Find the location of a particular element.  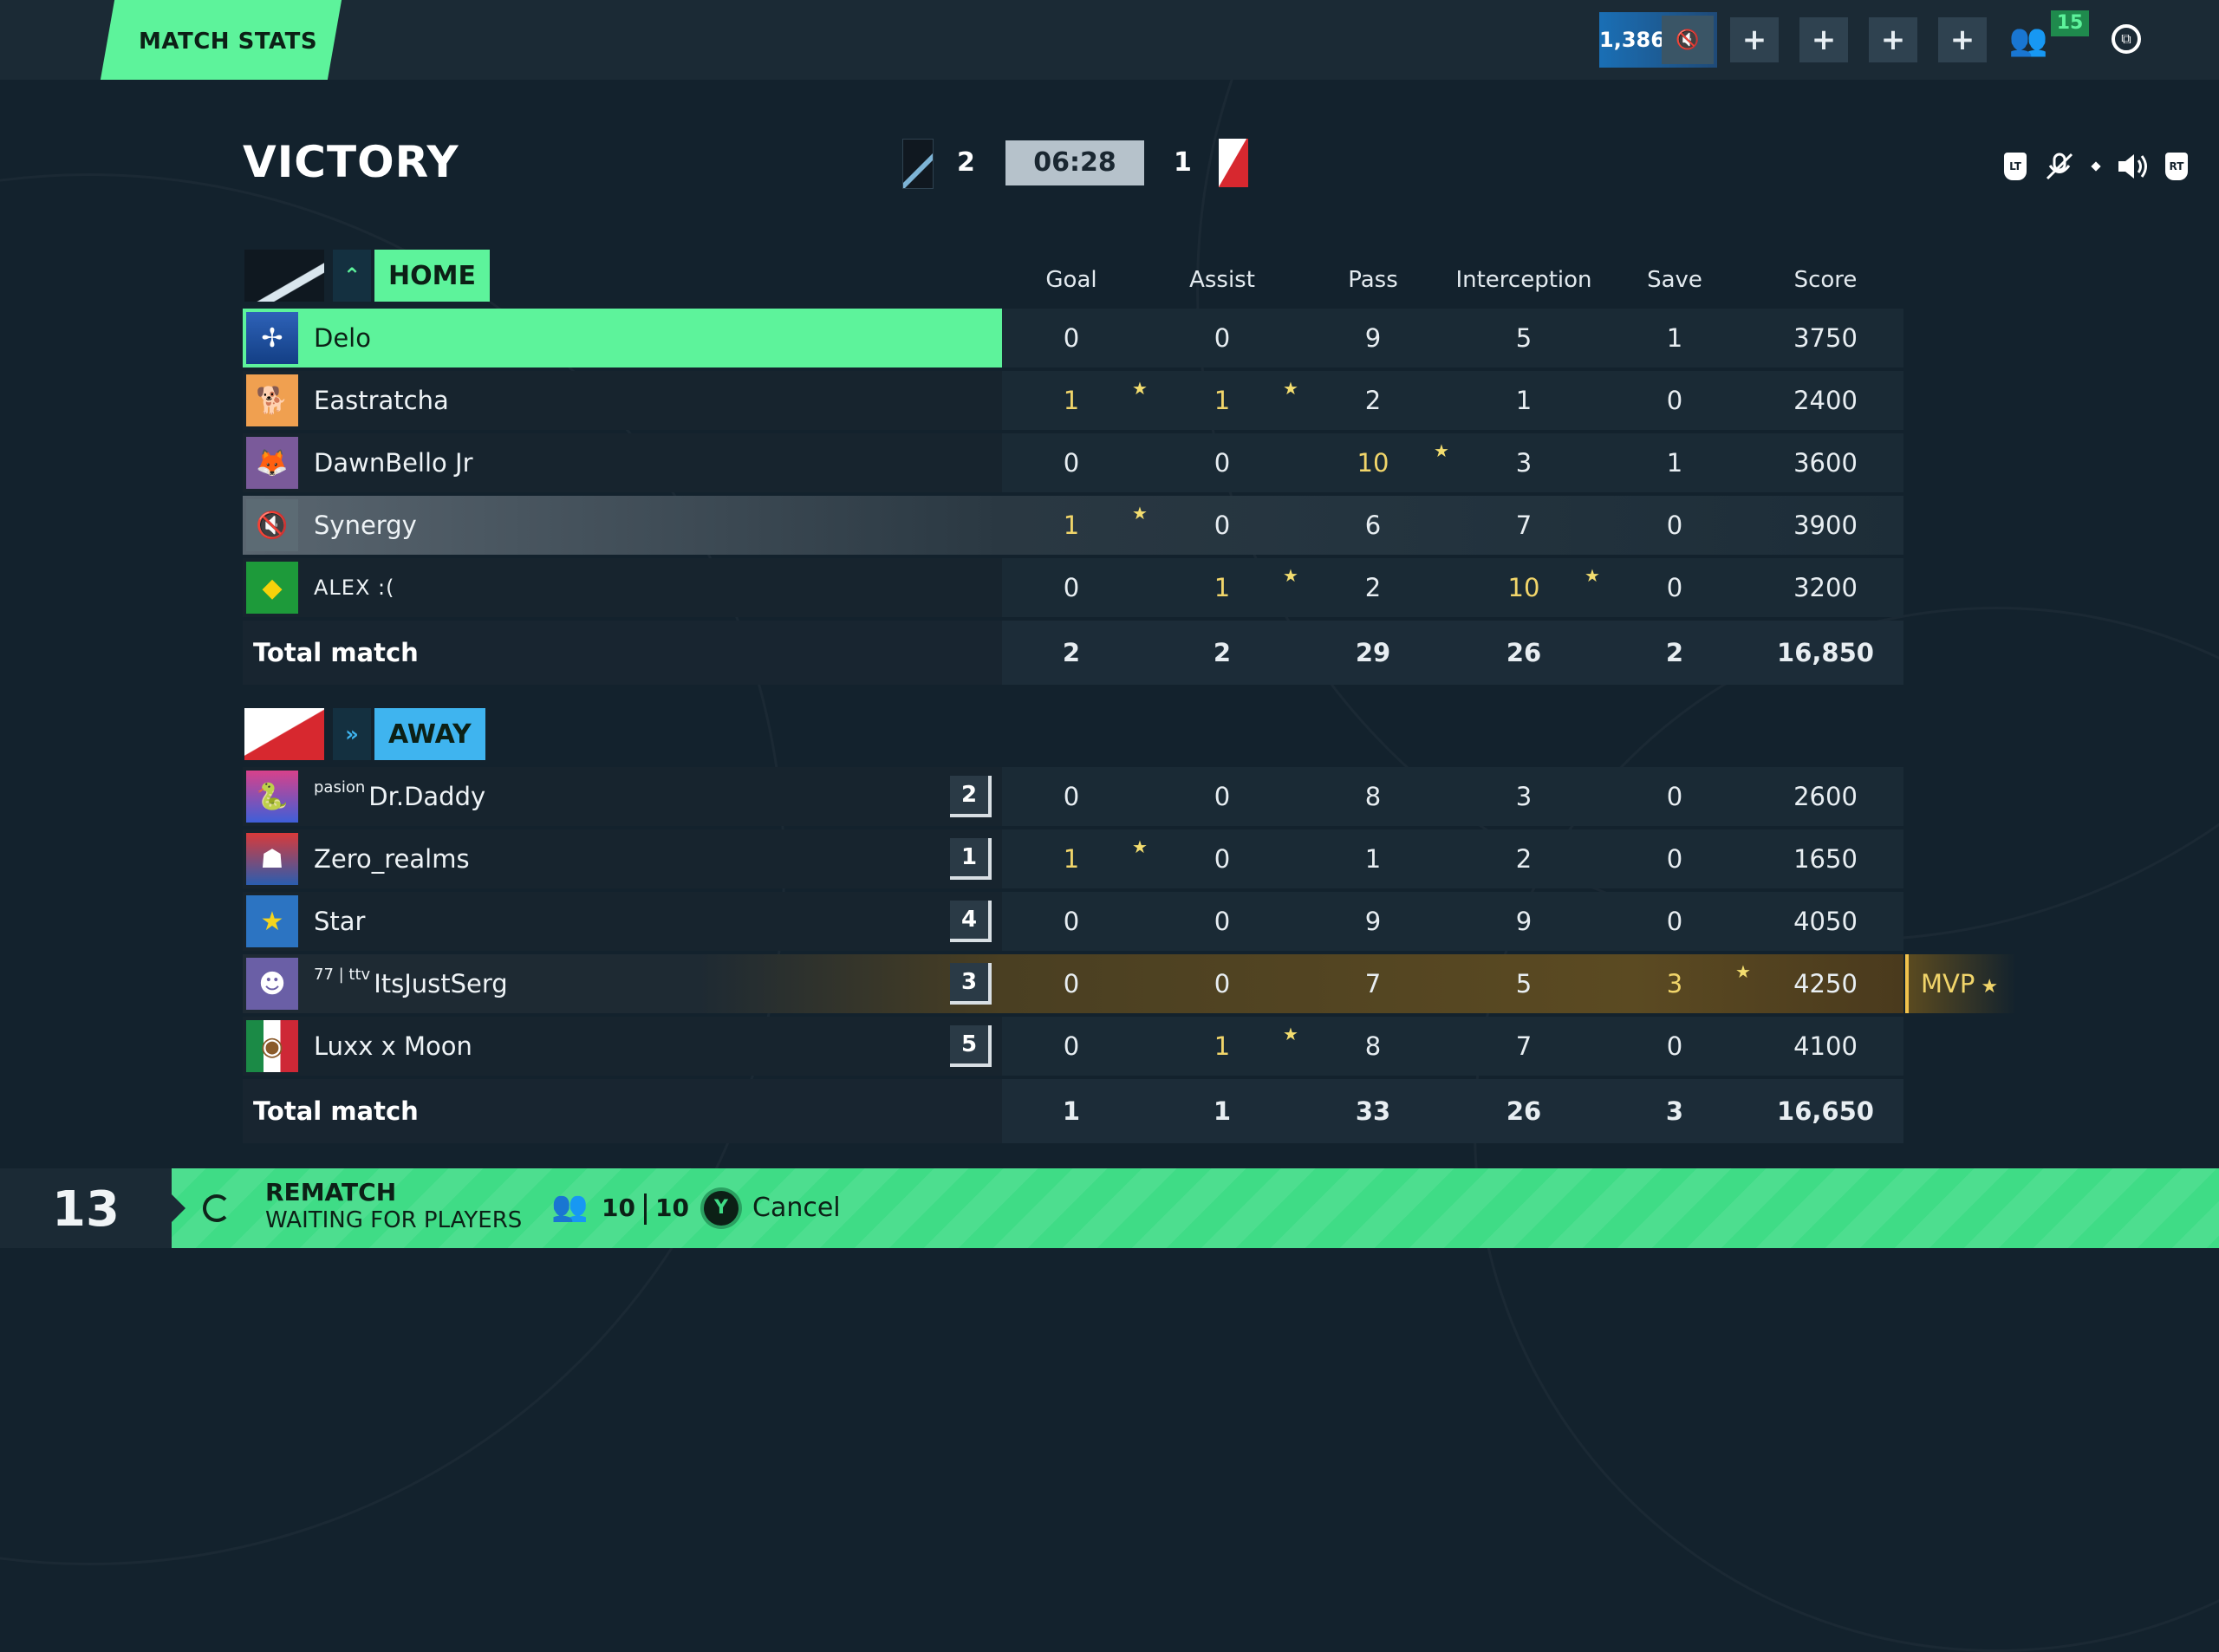

player-rank-badge: 5 is located at coordinates (971, 1046).